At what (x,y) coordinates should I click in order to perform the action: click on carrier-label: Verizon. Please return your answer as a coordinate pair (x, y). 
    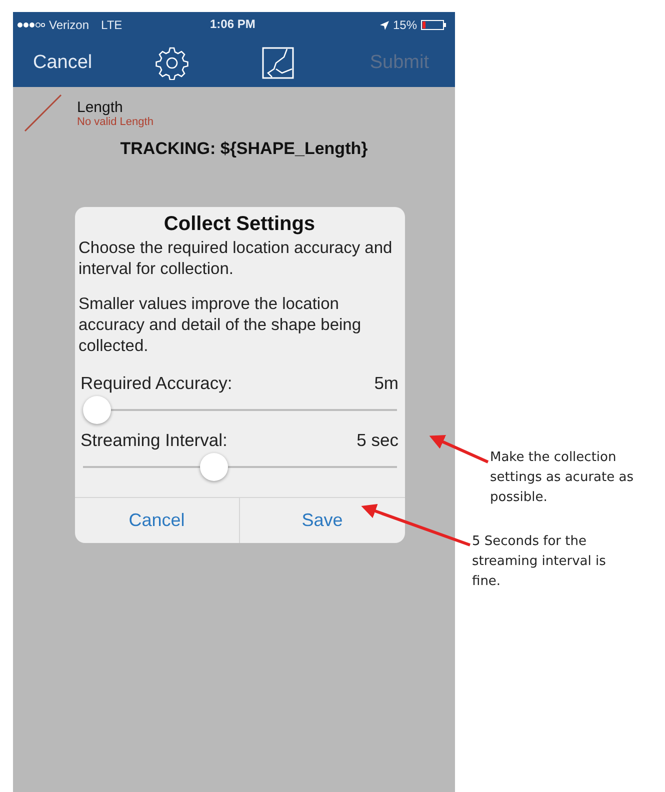
    Looking at the image, I should click on (69, 25).